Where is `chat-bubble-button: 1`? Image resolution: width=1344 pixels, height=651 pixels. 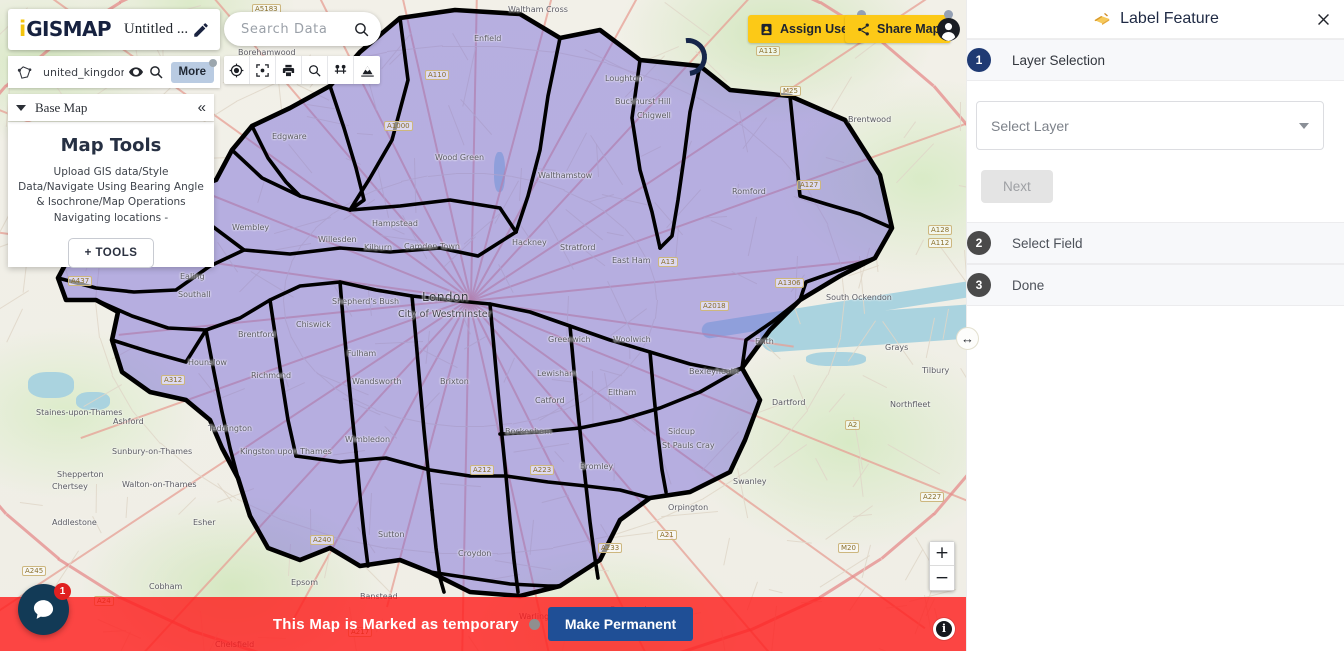 chat-bubble-button: 1 is located at coordinates (44, 609).